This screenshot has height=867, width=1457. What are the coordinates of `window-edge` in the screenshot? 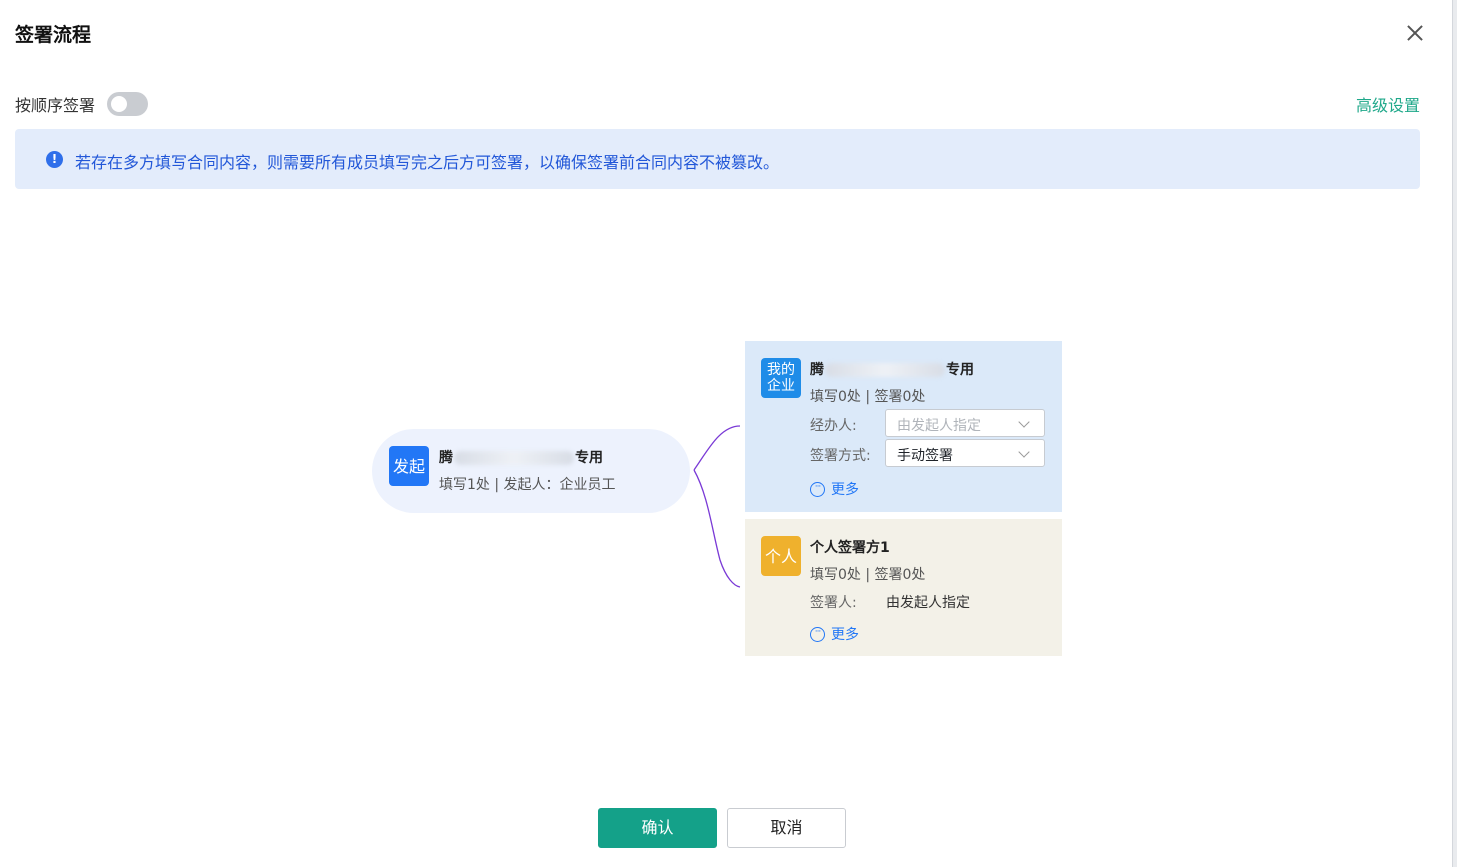 It's located at (1454, 433).